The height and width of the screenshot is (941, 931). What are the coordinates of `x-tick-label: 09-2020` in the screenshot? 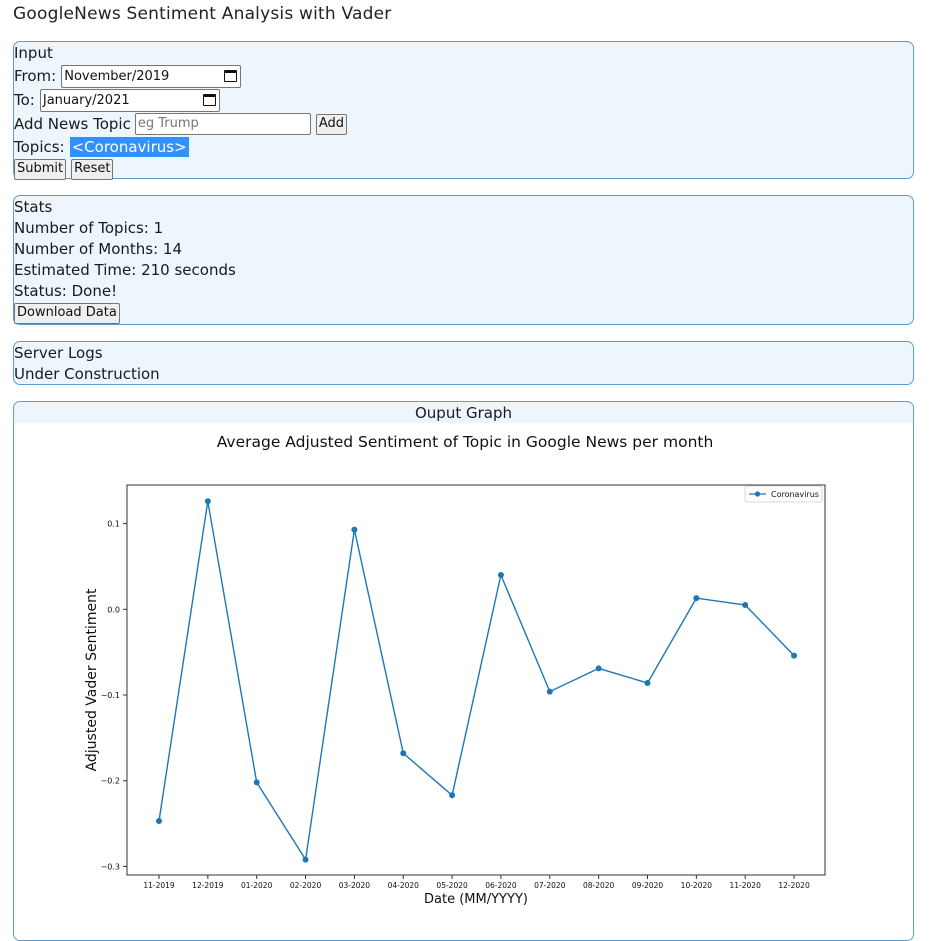 It's located at (648, 885).